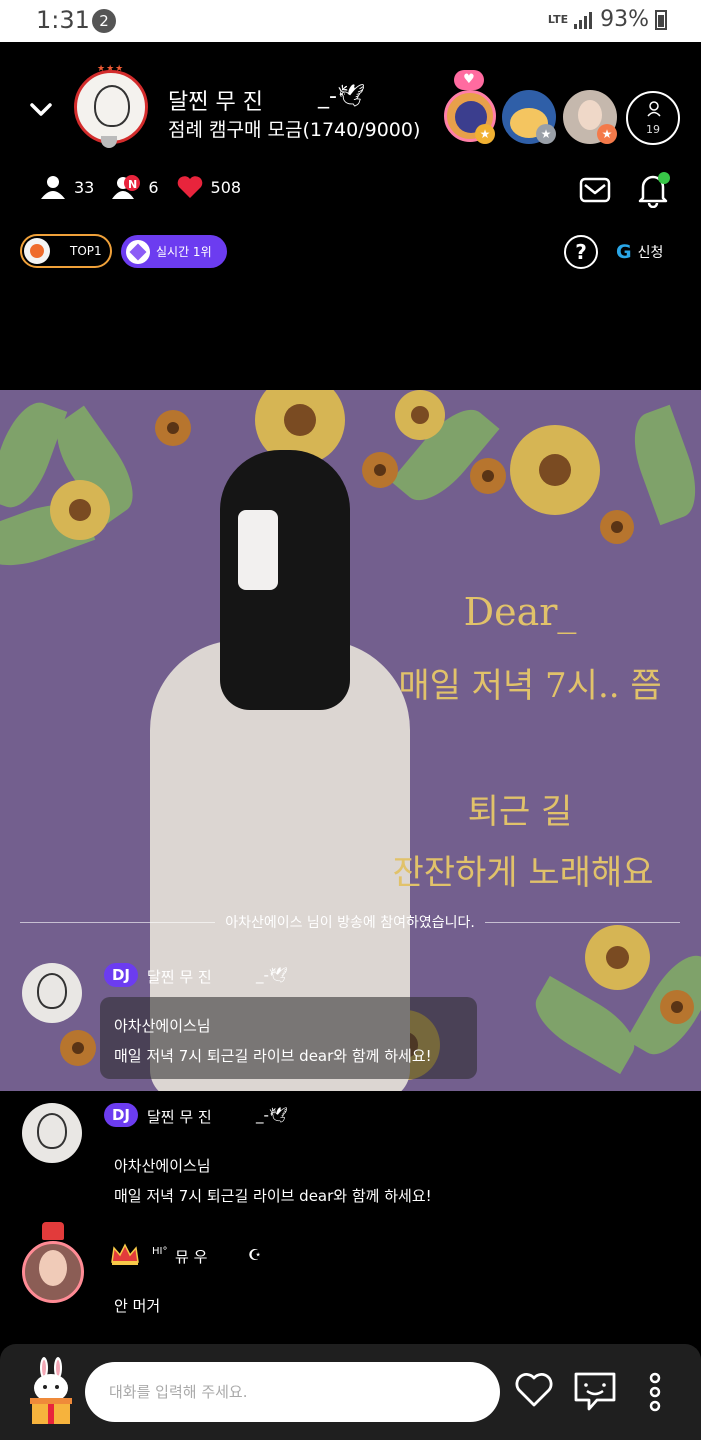 Image resolution: width=701 pixels, height=1440 pixels. Describe the element at coordinates (292, 1392) in the screenshot. I see `chat-input` at that location.